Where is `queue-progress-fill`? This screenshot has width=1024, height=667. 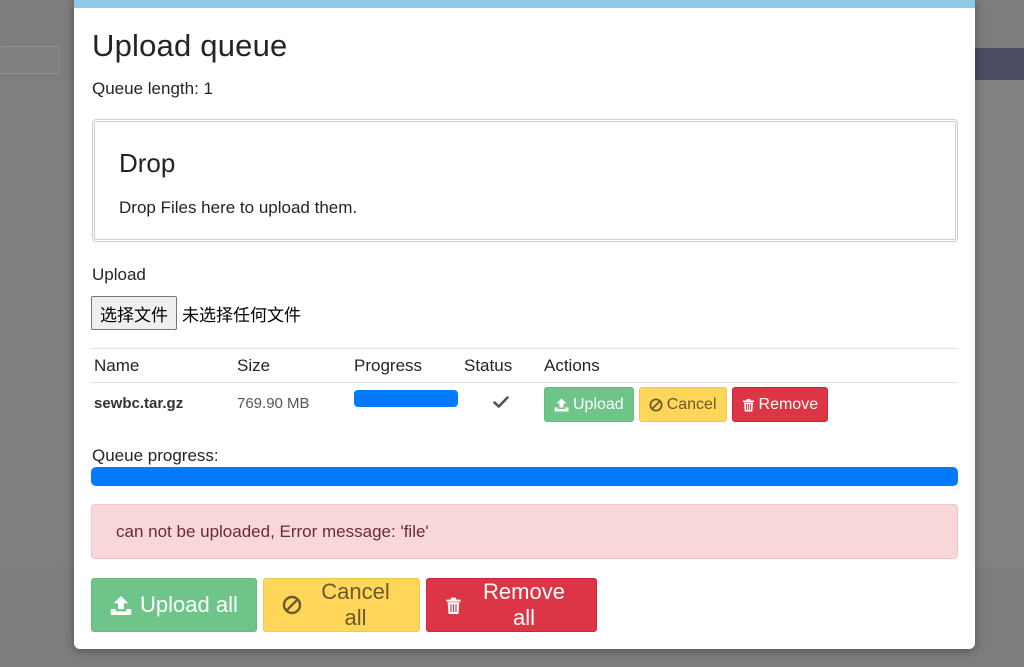
queue-progress-fill is located at coordinates (524, 476).